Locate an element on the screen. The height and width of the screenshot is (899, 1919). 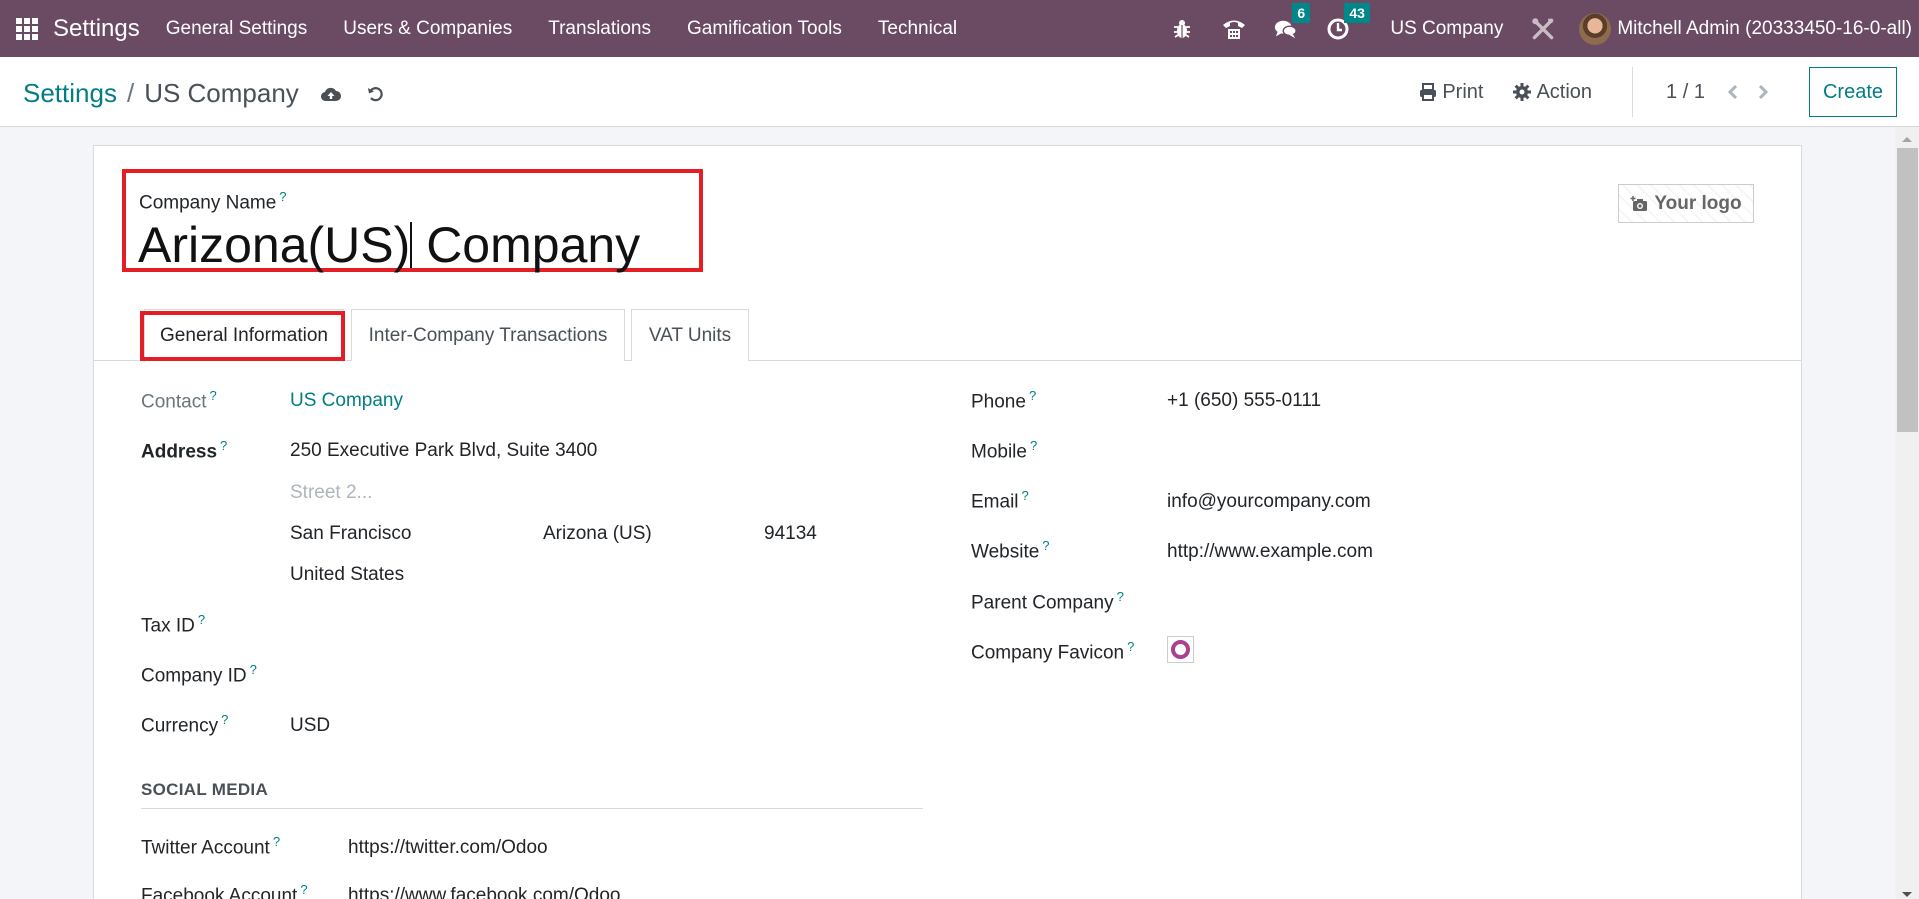
scroll-up-arrow-icon is located at coordinates (1907, 139).